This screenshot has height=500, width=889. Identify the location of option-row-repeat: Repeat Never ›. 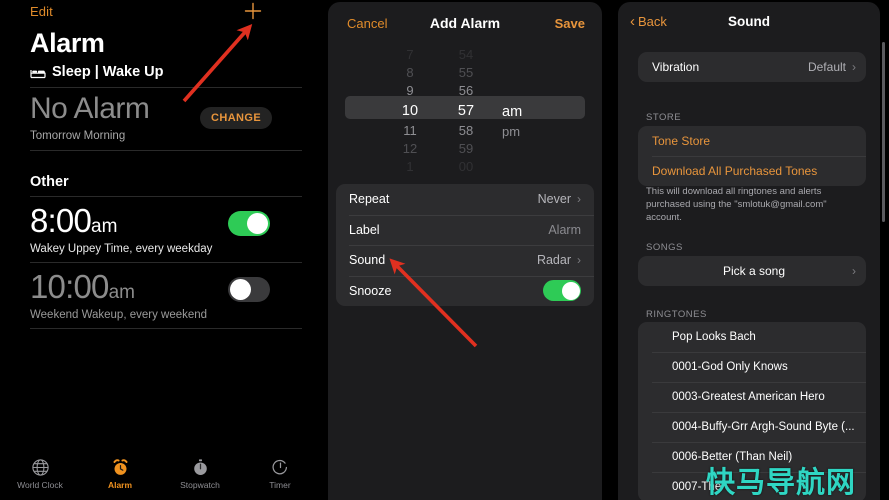
(465, 199).